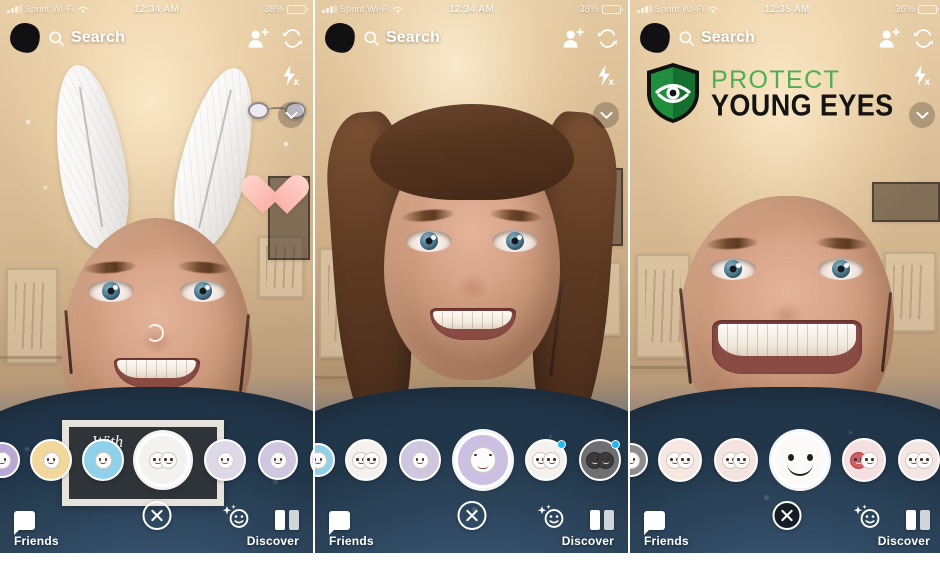 This screenshot has width=940, height=566. Describe the element at coordinates (203, 267) in the screenshot. I see `eyebrow-right` at that location.